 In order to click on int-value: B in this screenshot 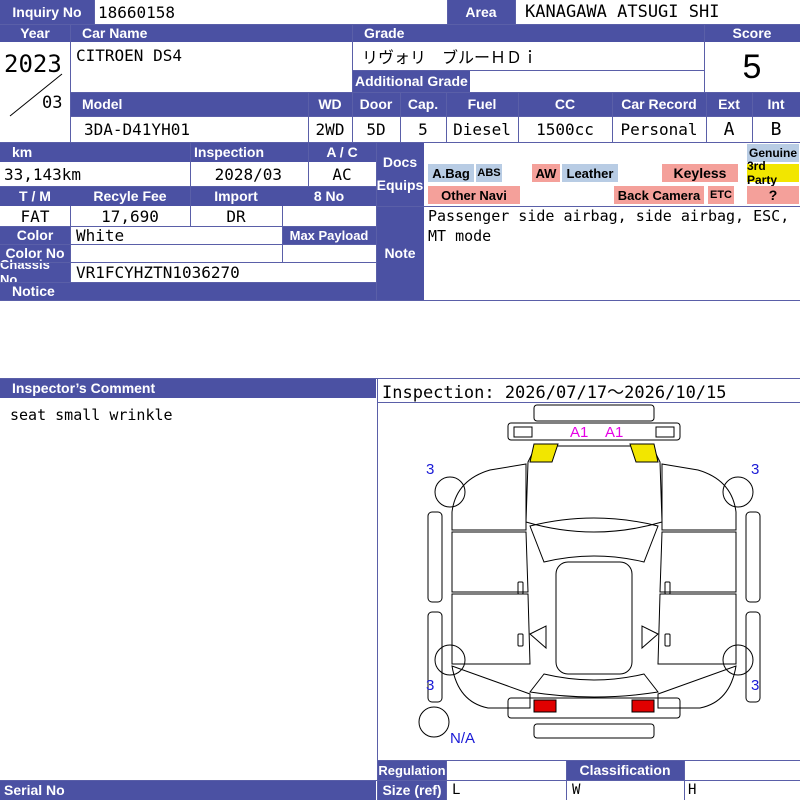, I will do `click(776, 129)`.